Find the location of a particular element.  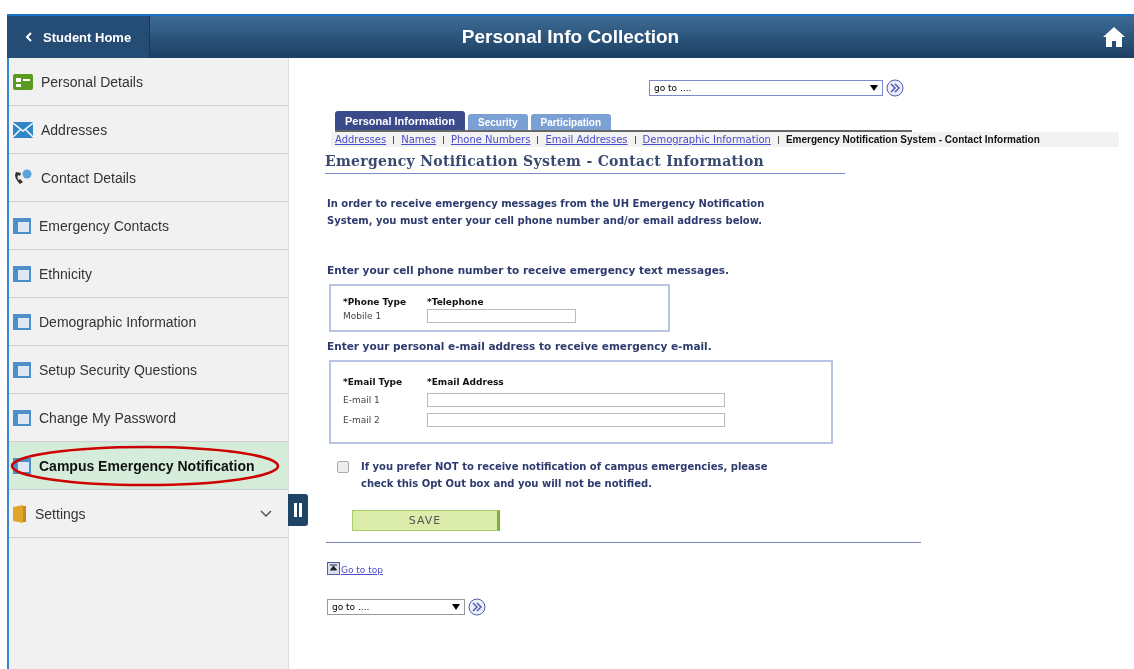

back-button: Student Home is located at coordinates (79, 37).